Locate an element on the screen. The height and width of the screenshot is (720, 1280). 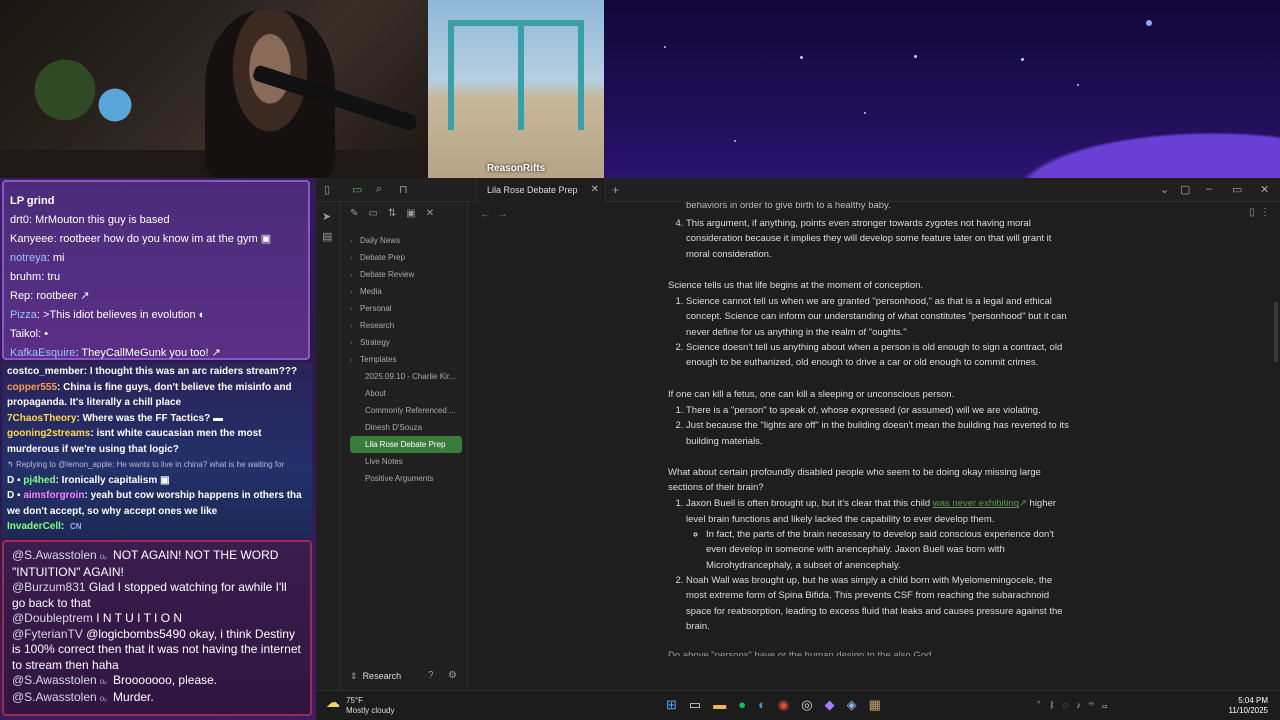
obsidian-icon: ◆ is located at coordinates (836, 704).